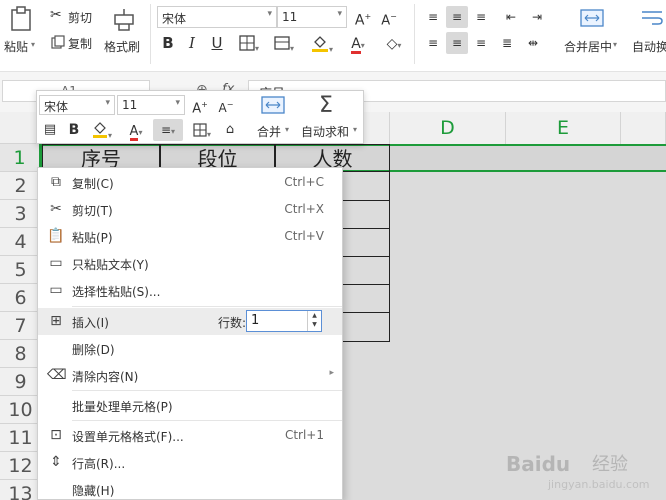 Image resolution: width=666 pixels, height=500 pixels. Describe the element at coordinates (21, 466) in the screenshot. I see `row-header-12: 12` at that location.